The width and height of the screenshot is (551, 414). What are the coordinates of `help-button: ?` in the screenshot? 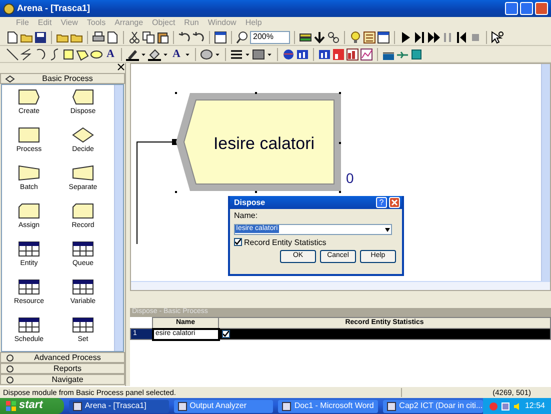 It's located at (381, 202).